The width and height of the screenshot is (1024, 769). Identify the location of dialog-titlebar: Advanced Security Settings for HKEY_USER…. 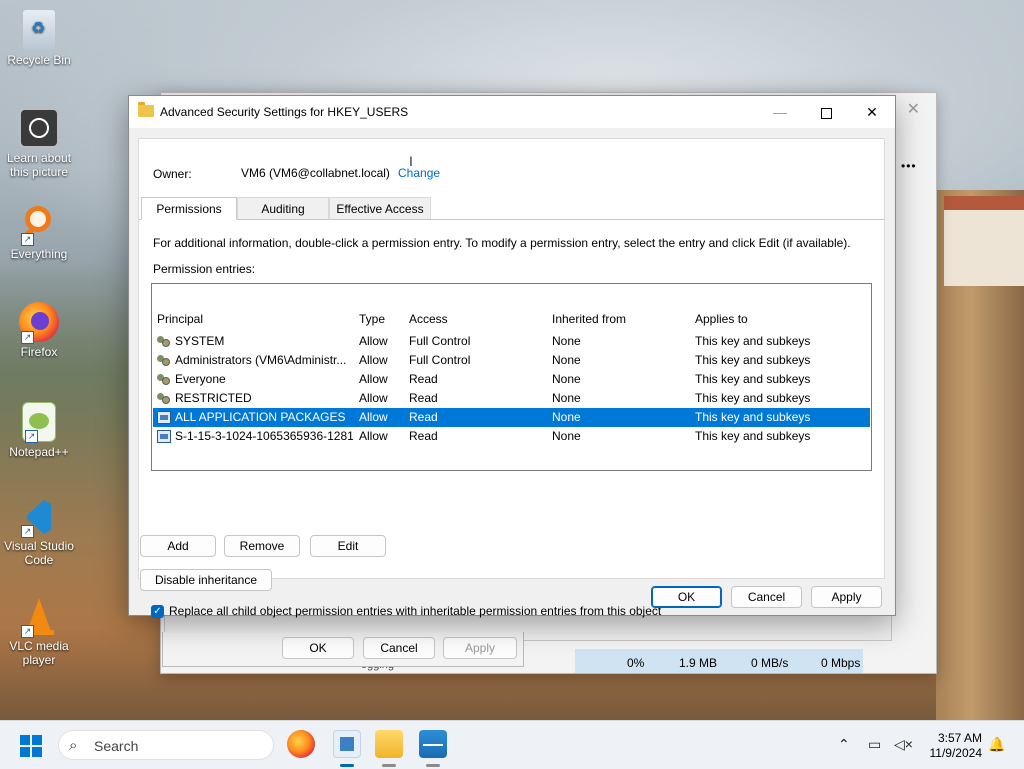
(512, 112).